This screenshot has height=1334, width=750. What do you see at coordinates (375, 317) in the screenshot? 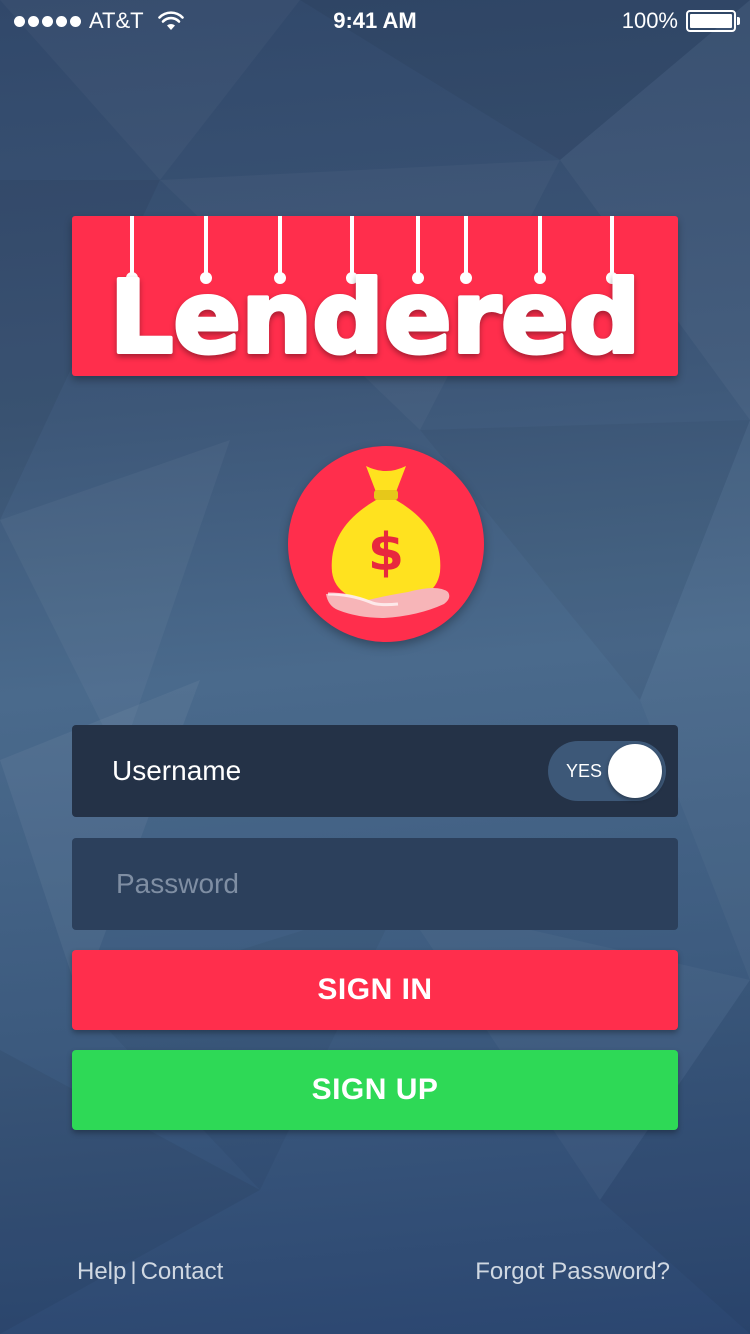
I see `logo-text: Lendered` at bounding box center [375, 317].